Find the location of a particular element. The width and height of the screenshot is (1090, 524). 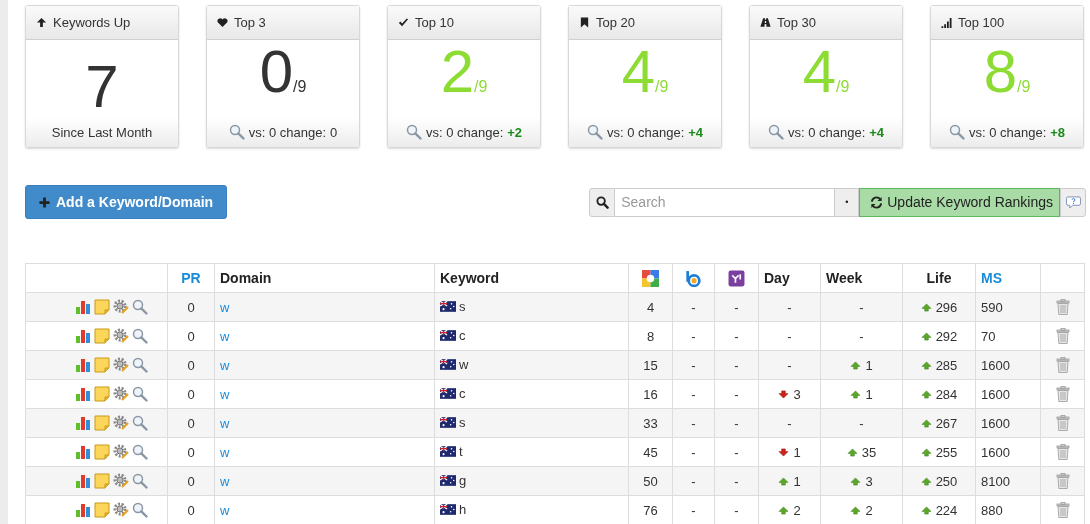

stat-value: 7 is located at coordinates (102, 86).